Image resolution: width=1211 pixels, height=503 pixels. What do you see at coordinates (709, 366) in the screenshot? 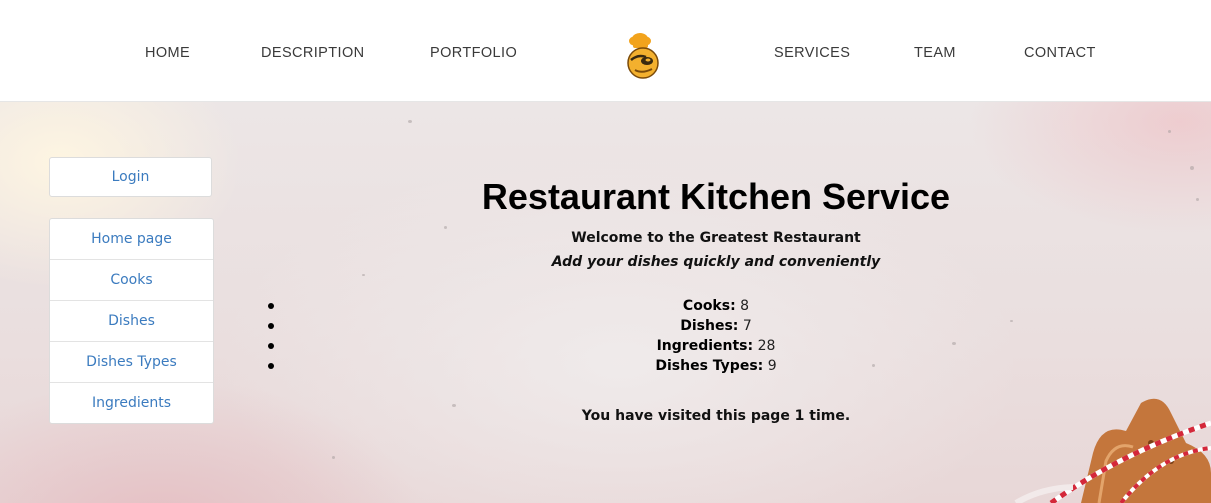
I see `stat-label: Dishes Types:` at bounding box center [709, 366].